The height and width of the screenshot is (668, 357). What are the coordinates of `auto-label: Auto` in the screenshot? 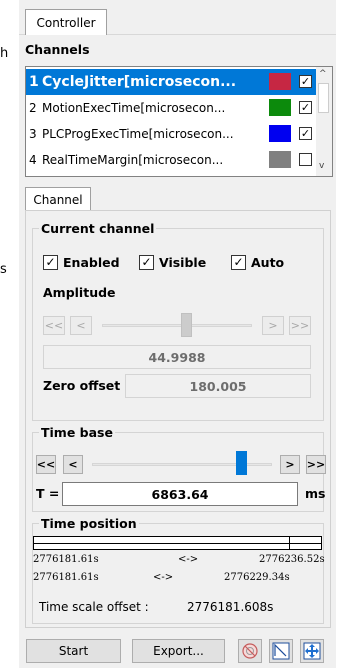 It's located at (268, 262).